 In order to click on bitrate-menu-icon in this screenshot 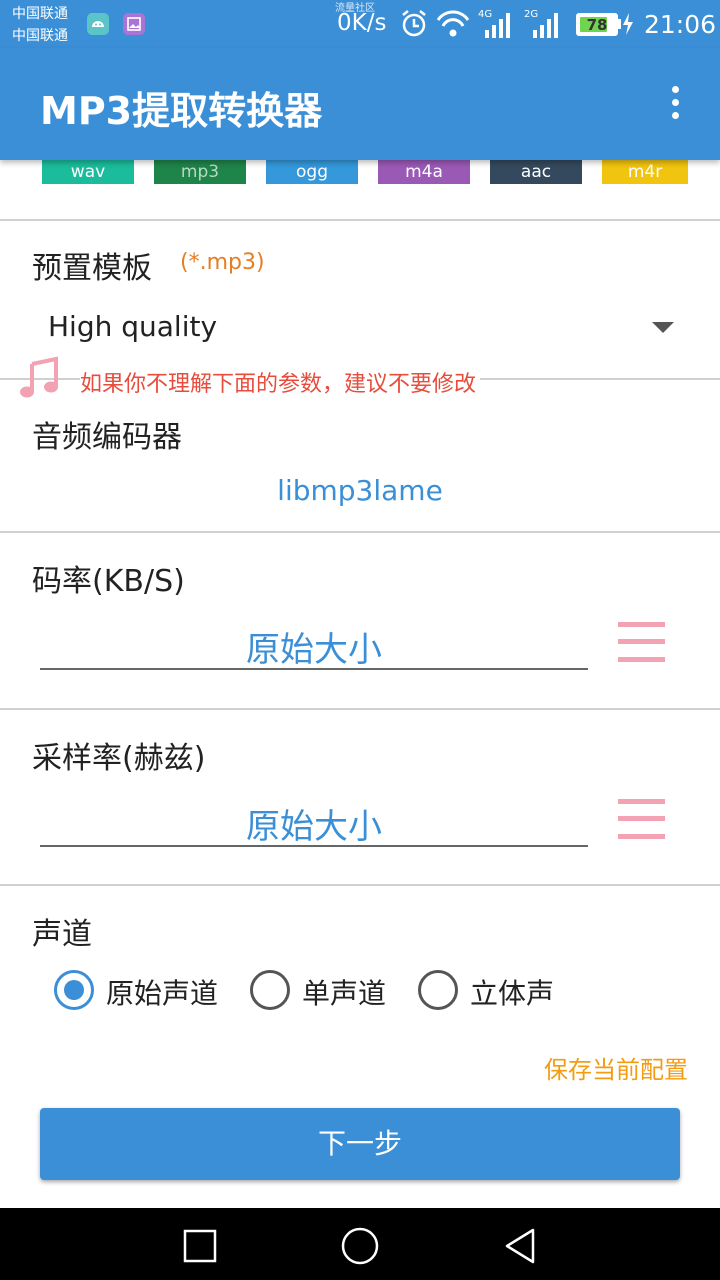, I will do `click(641, 642)`.